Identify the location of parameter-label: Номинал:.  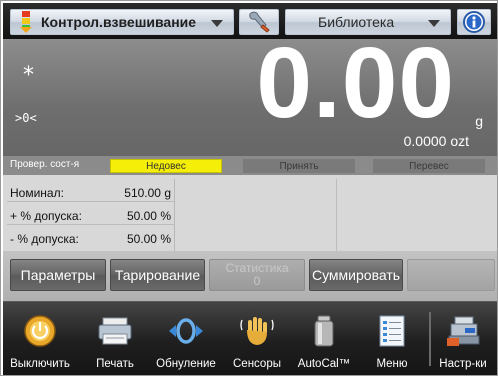
(37, 193).